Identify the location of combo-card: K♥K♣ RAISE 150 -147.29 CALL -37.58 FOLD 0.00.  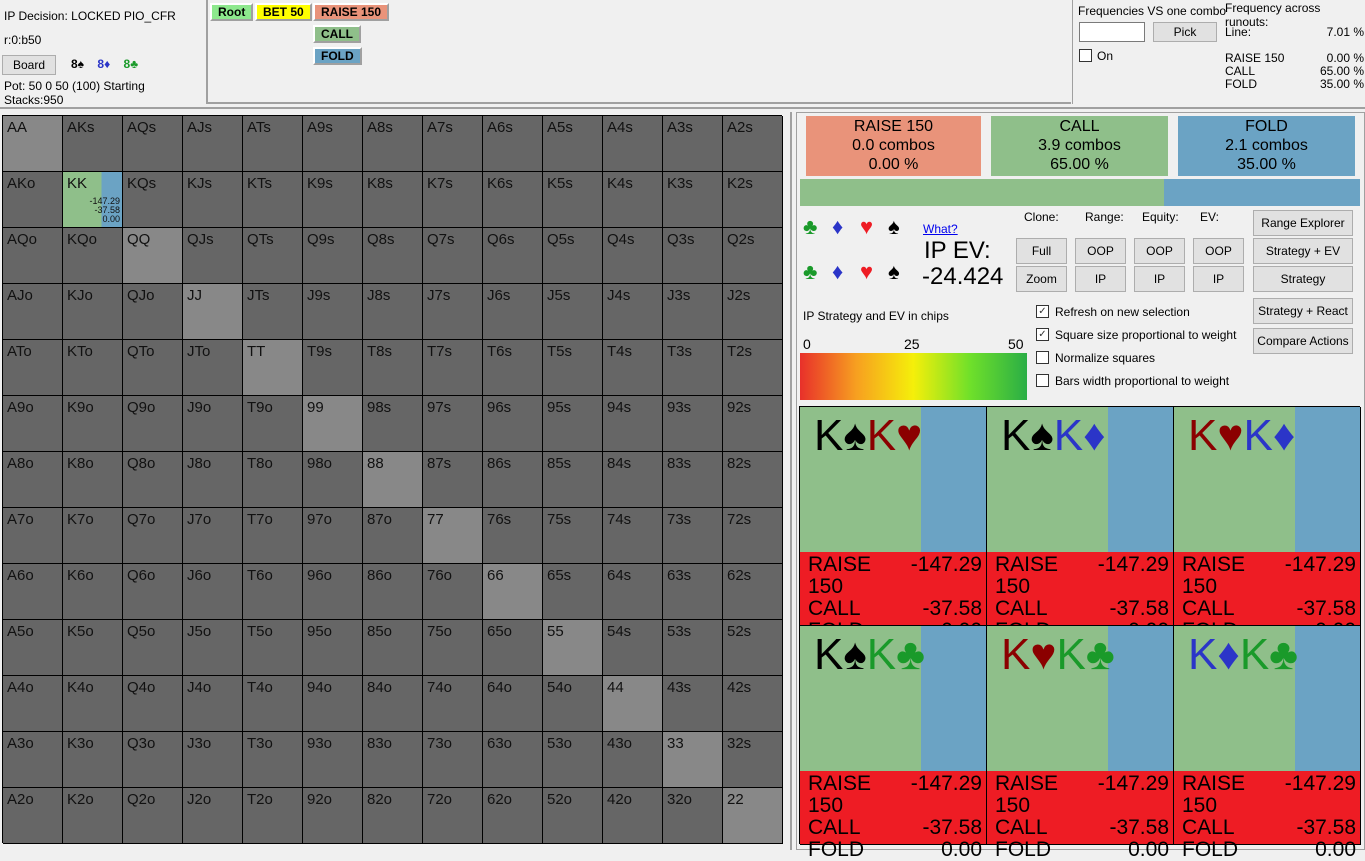
(1080, 743).